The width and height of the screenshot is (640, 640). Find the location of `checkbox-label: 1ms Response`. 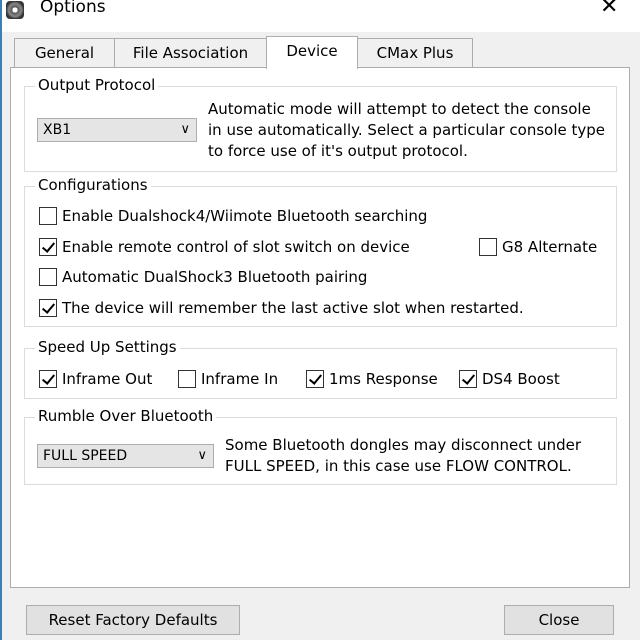

checkbox-label: 1ms Response is located at coordinates (383, 379).